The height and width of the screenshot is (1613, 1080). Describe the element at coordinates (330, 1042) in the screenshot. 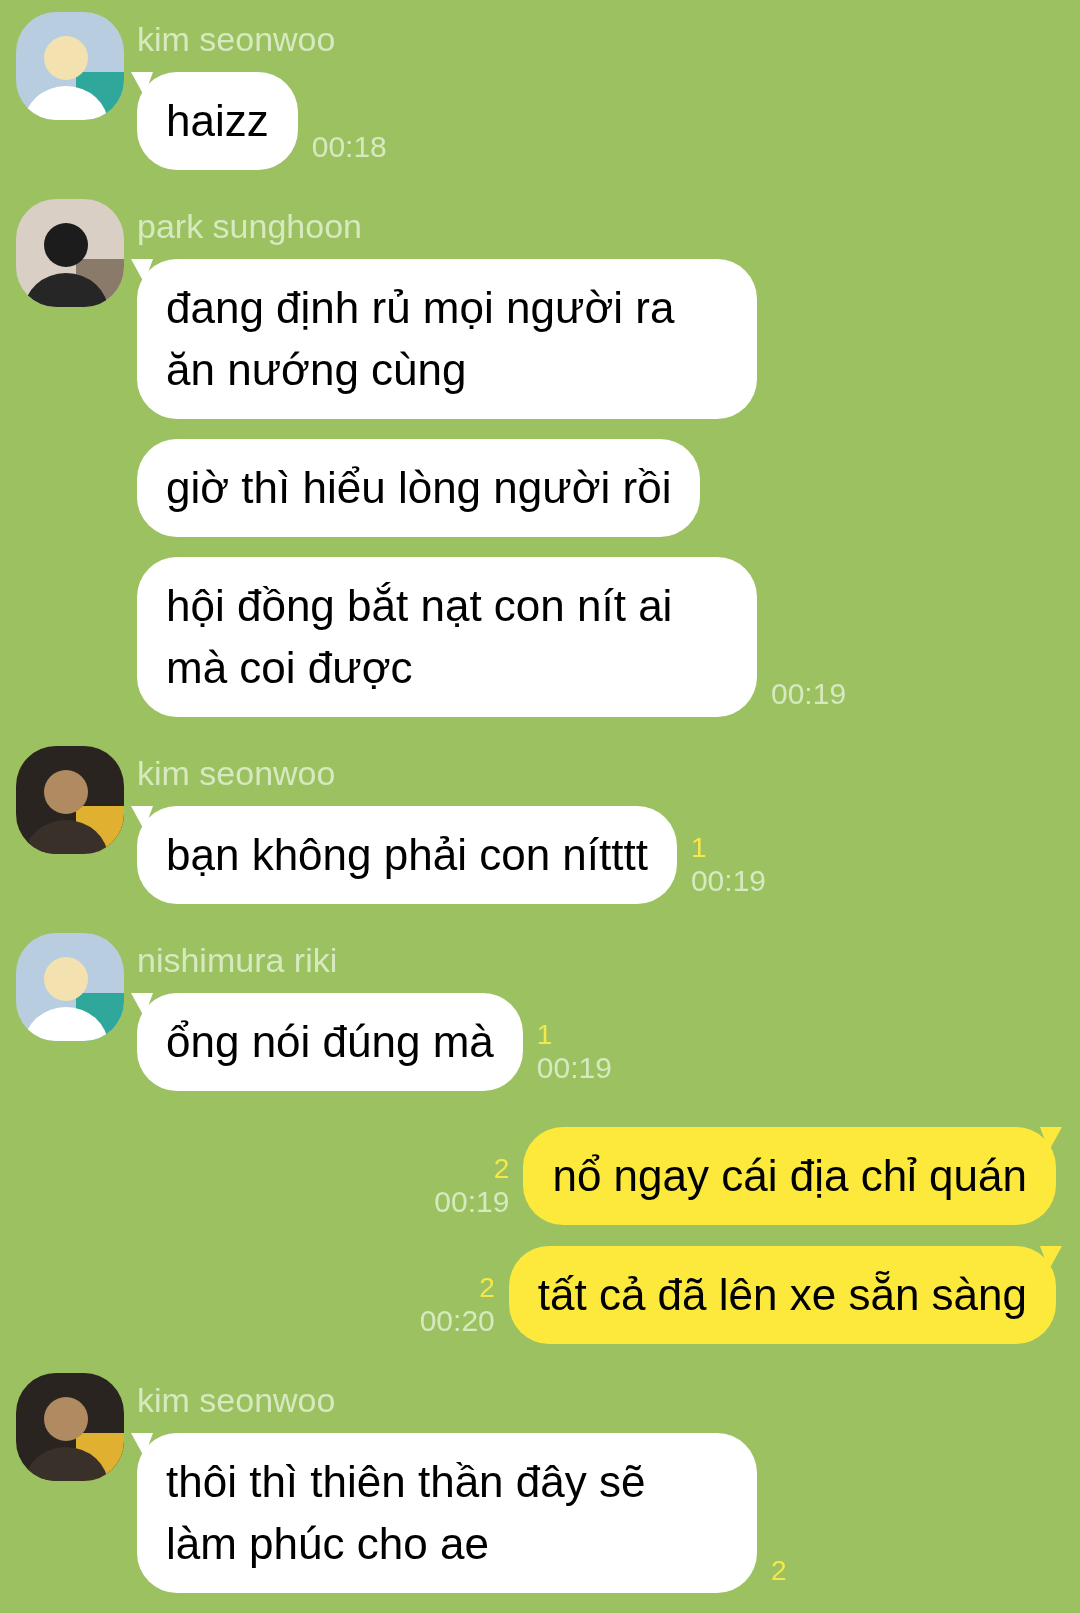

I see `message-bubble: ổng nói đúng mà` at that location.